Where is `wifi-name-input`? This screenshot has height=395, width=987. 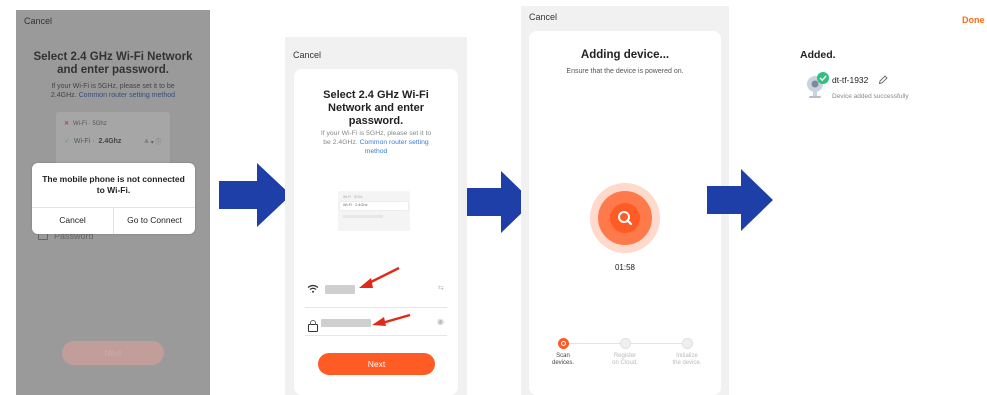 wifi-name-input is located at coordinates (340, 289).